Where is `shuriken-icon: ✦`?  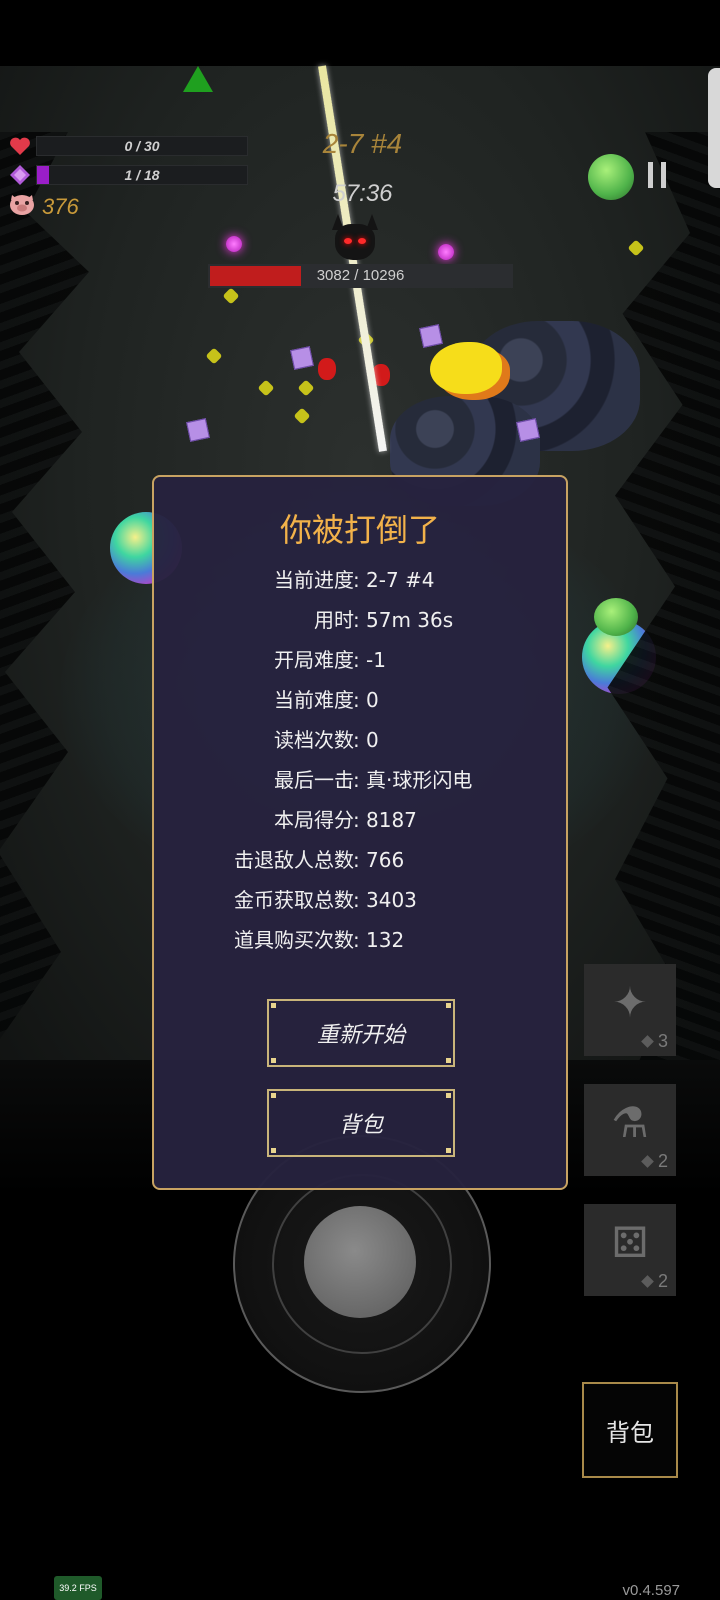
shuriken-icon: ✦ is located at coordinates (630, 1002).